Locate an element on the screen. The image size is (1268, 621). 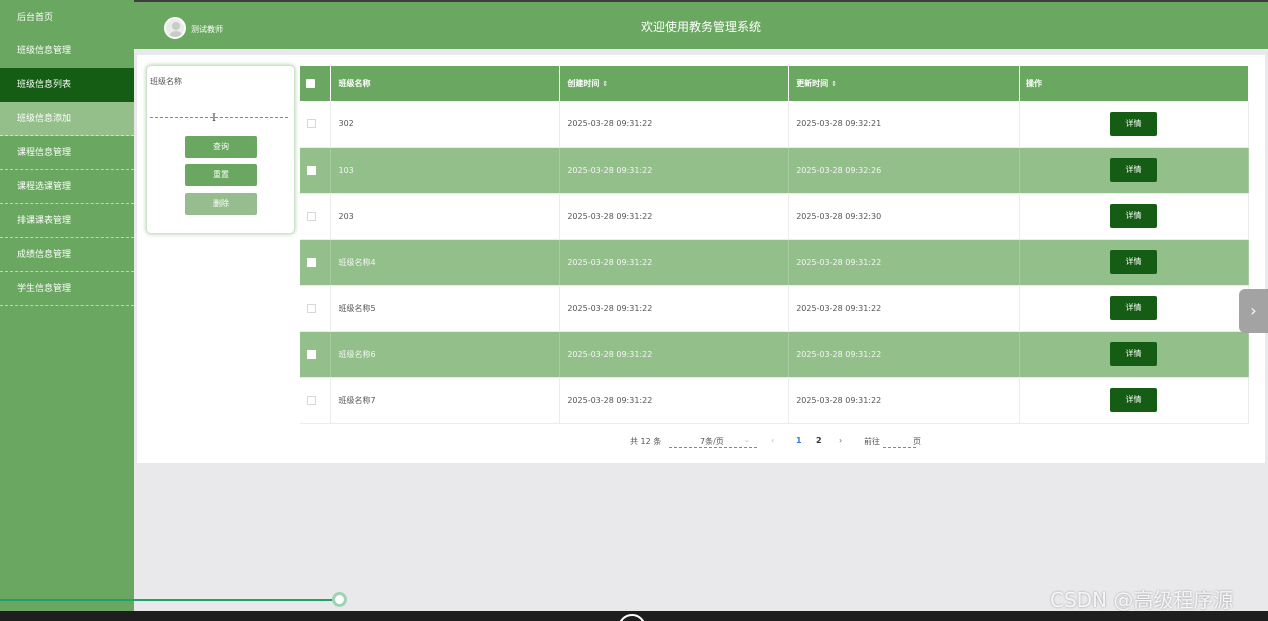
reset-button: 重置 is located at coordinates (221, 175).